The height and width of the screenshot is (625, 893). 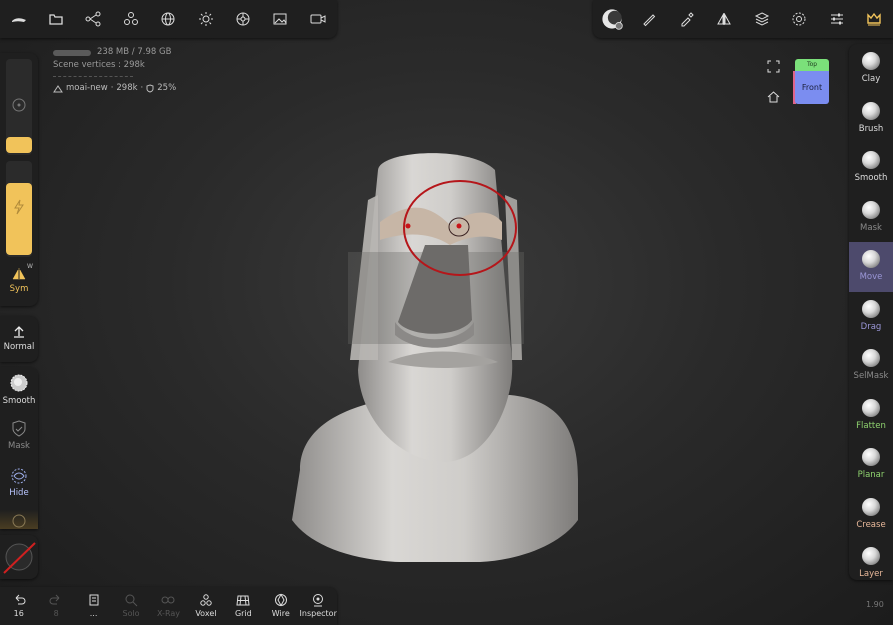 I want to click on grid-icon, so click(x=243, y=600).